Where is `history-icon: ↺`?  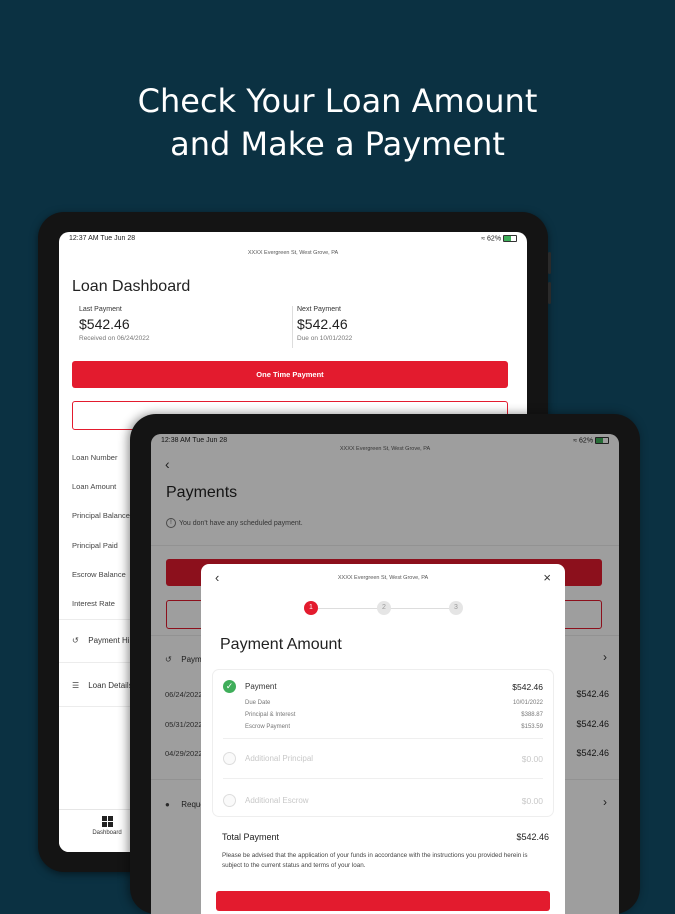 history-icon: ↺ is located at coordinates (75, 640).